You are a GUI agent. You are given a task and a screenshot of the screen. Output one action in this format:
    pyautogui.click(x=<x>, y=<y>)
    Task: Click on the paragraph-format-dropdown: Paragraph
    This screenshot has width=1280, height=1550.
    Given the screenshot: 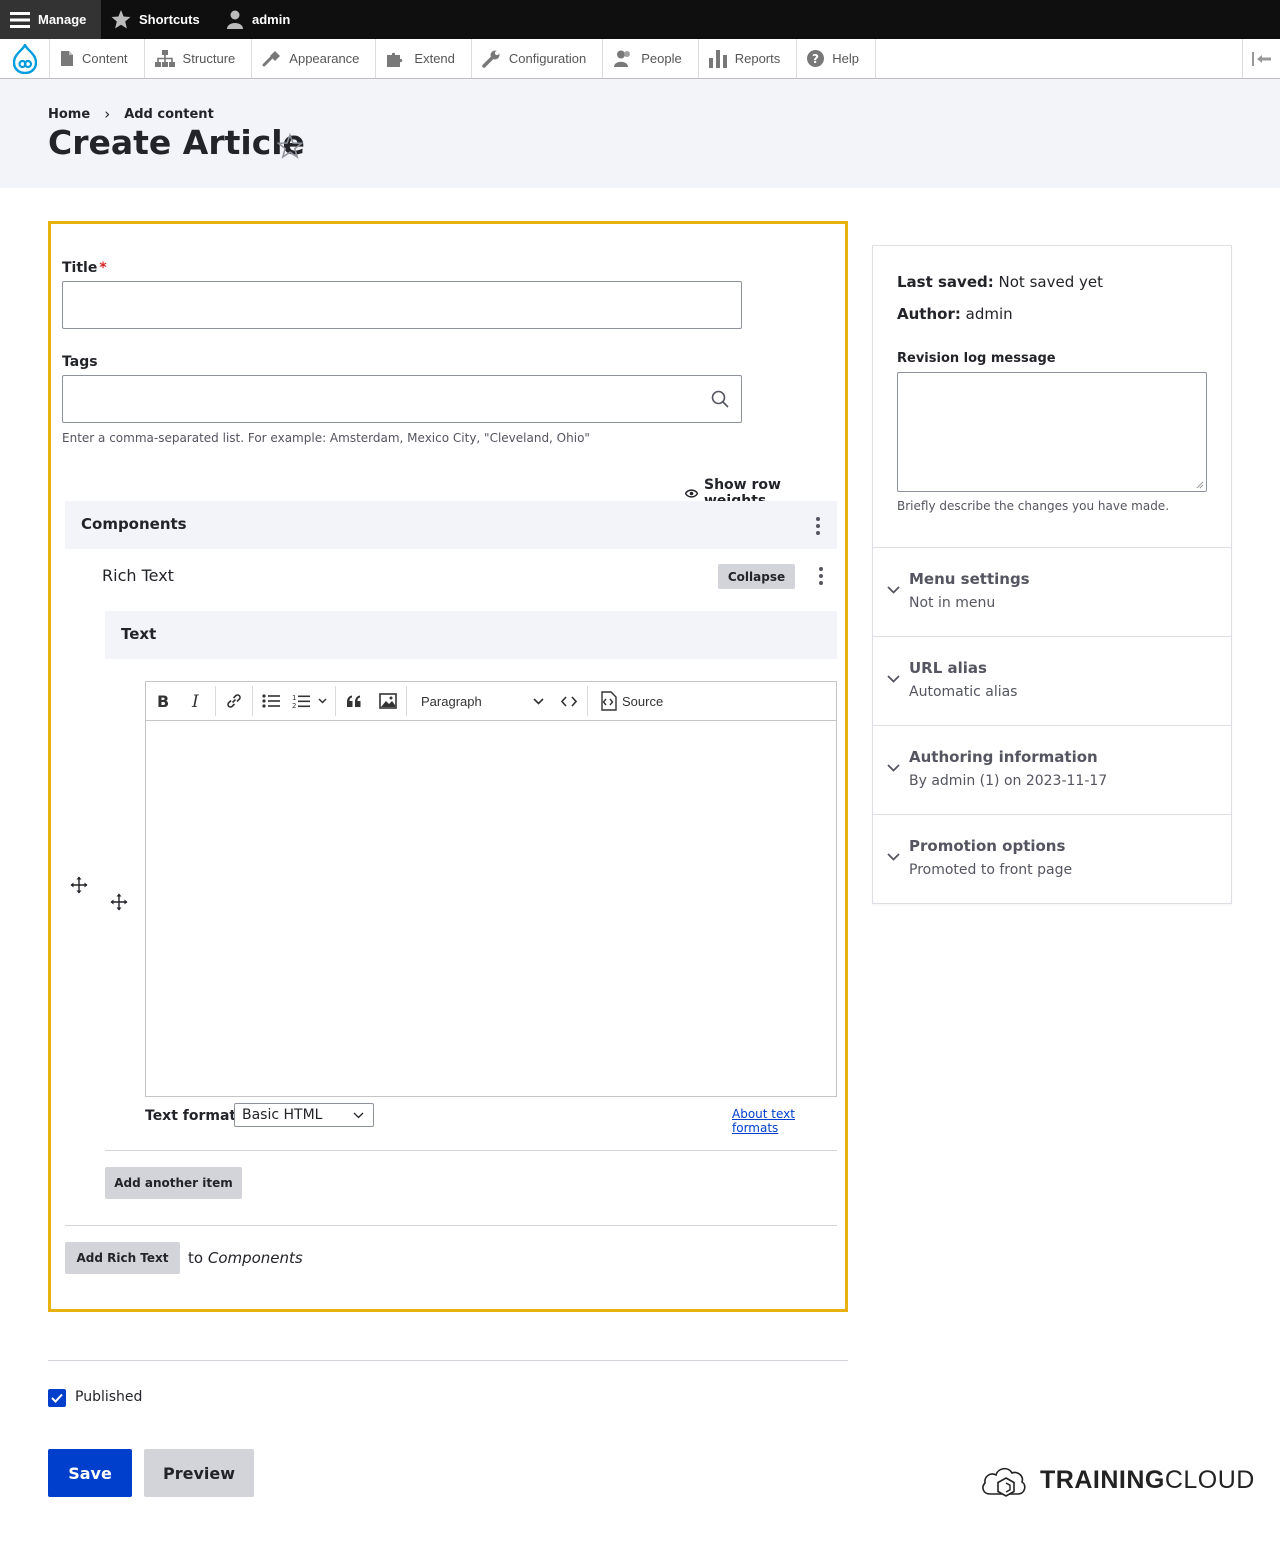 What is the action you would take?
    pyautogui.click(x=480, y=701)
    